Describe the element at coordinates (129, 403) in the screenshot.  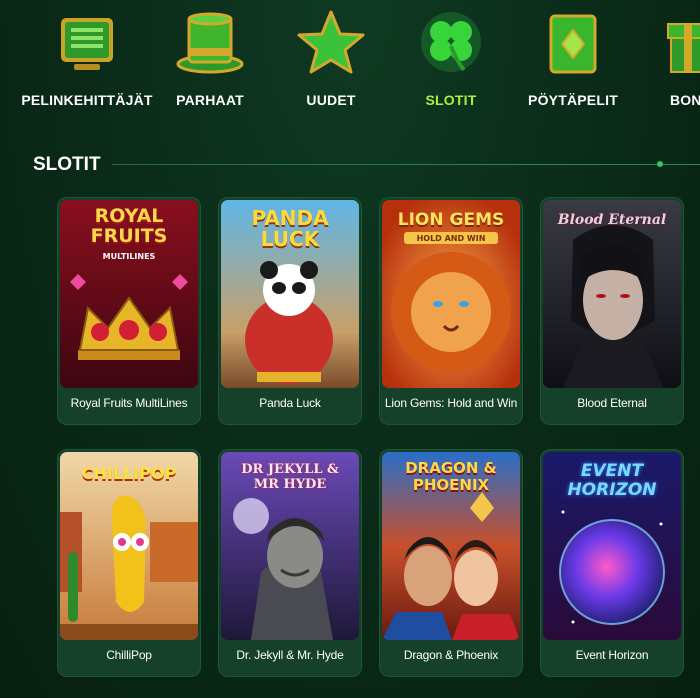
I see `game-name: Royal Fruits MultiLines` at that location.